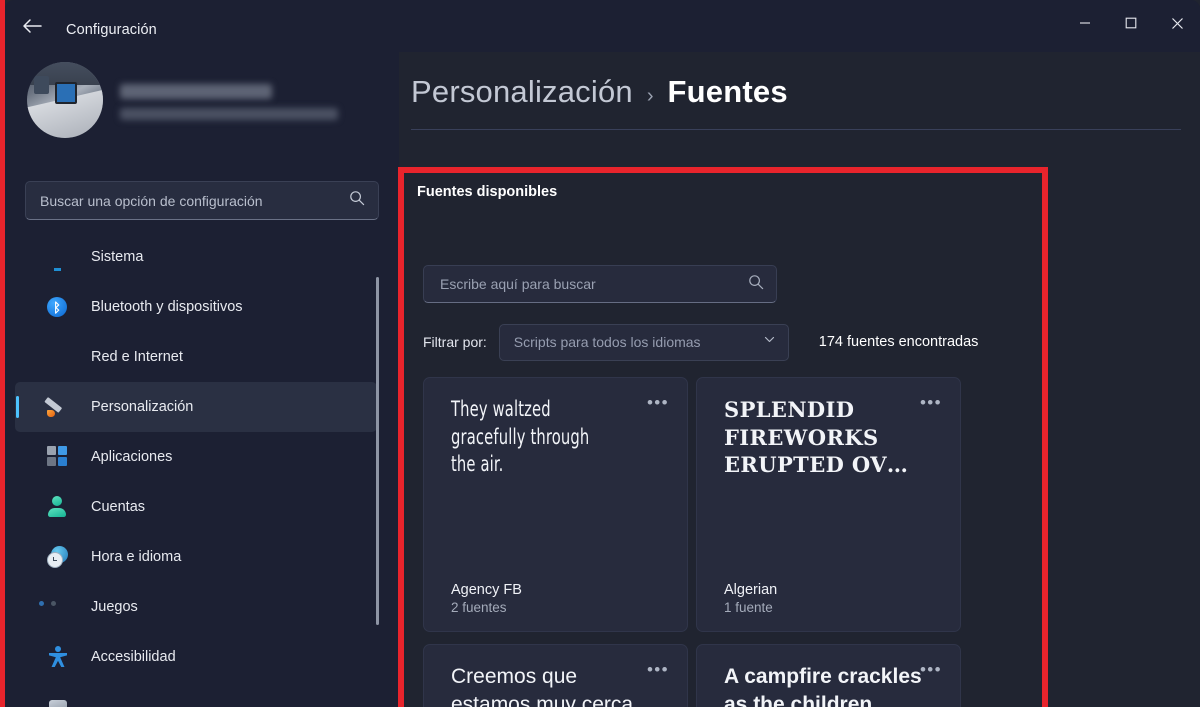 The image size is (1200, 707). What do you see at coordinates (132, 457) in the screenshot?
I see `sidebar-item-label: Aplicaciones` at bounding box center [132, 457].